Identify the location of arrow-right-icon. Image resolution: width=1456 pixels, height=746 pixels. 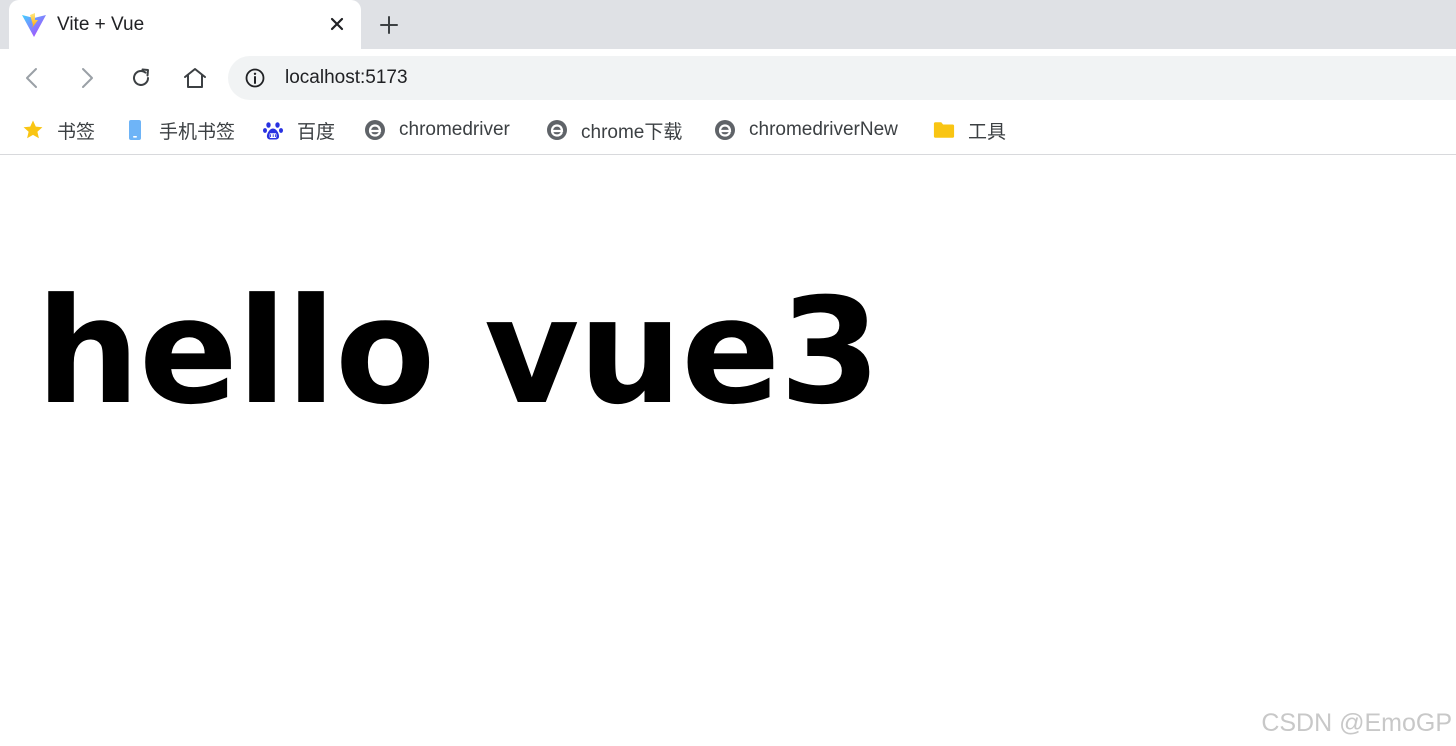
(87, 78).